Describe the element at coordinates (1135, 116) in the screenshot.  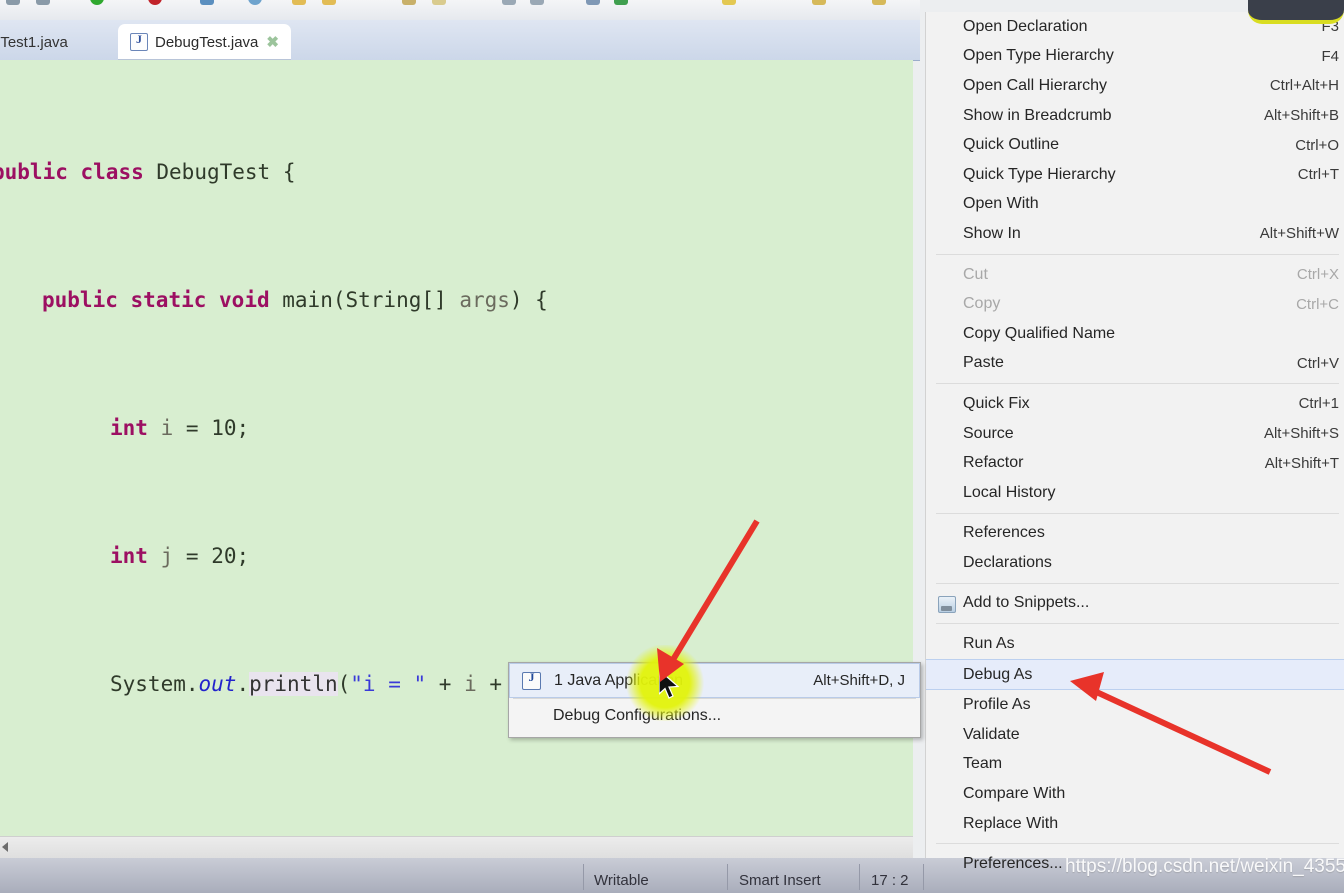
I see `menu-item-show-in-breadcrumb: Show in Breadcrumb Alt+Shift+B` at that location.